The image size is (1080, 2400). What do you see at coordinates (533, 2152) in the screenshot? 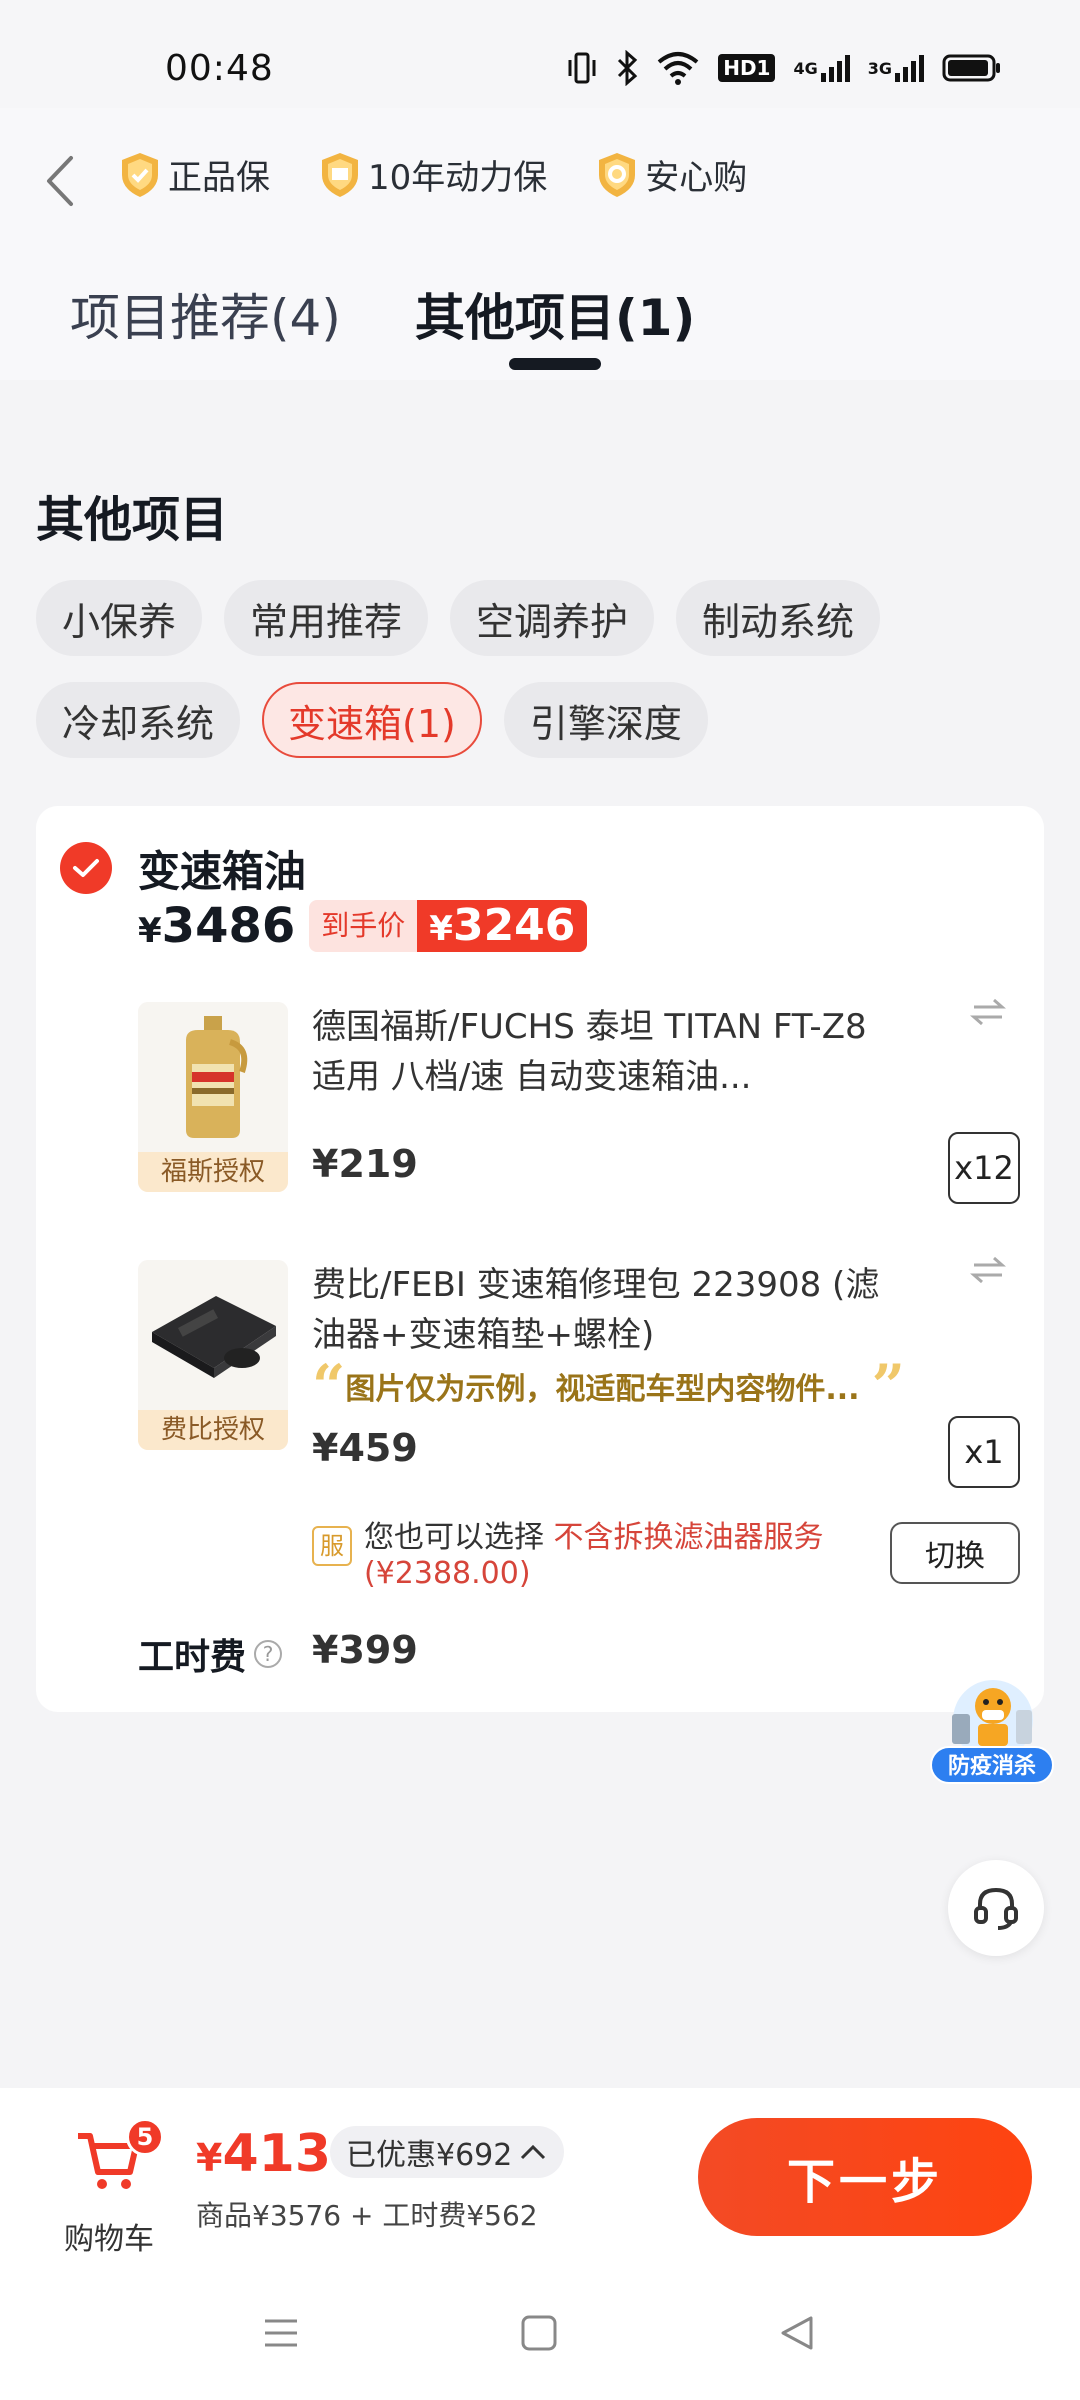
I see `chevron-up-icon` at bounding box center [533, 2152].